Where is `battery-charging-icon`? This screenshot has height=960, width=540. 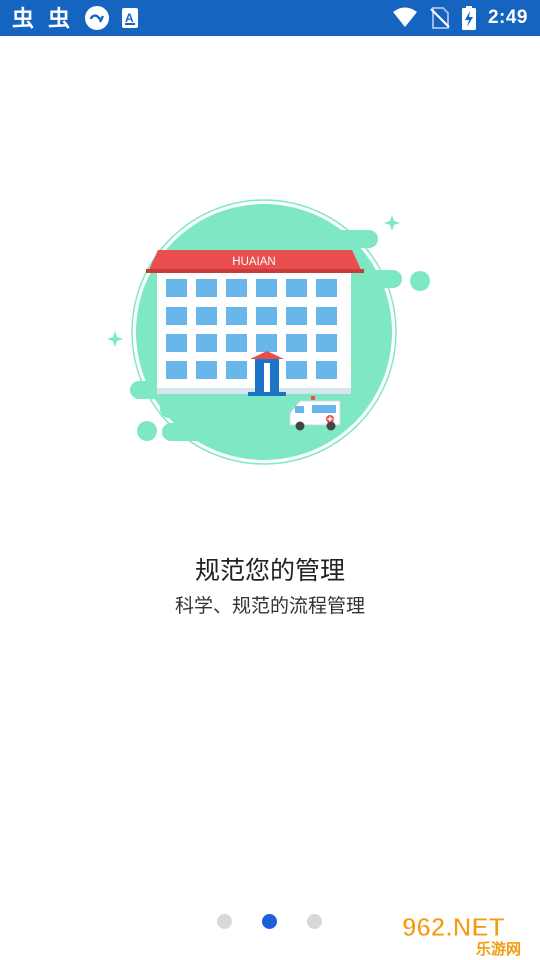 battery-charging-icon is located at coordinates (468, 18).